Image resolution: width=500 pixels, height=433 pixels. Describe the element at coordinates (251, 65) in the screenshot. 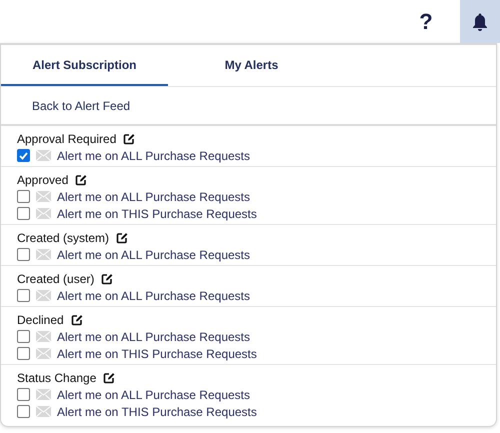

I see `tab: My Alerts` at that location.